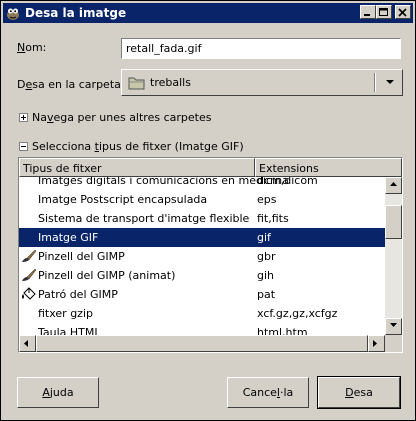 The image size is (416, 421). Describe the element at coordinates (170, 82) in the screenshot. I see `folder-combo-value: treballs` at that location.